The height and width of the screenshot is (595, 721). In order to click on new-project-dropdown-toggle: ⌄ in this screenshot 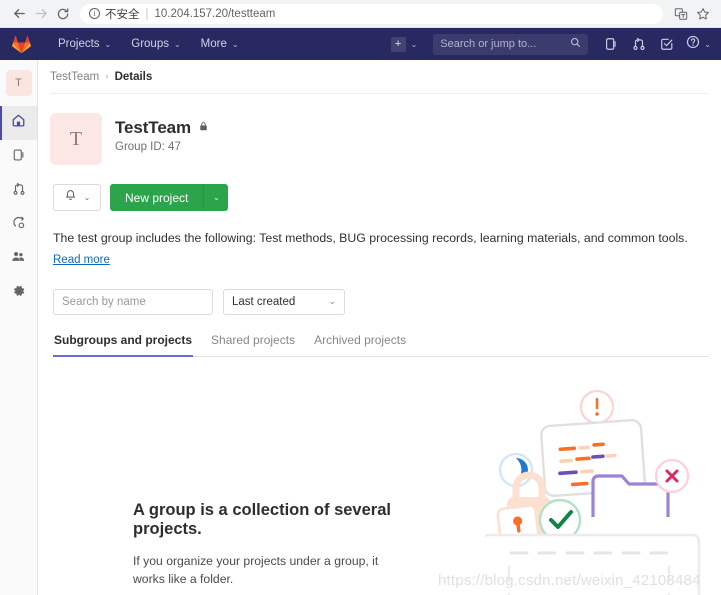, I will do `click(215, 197)`.